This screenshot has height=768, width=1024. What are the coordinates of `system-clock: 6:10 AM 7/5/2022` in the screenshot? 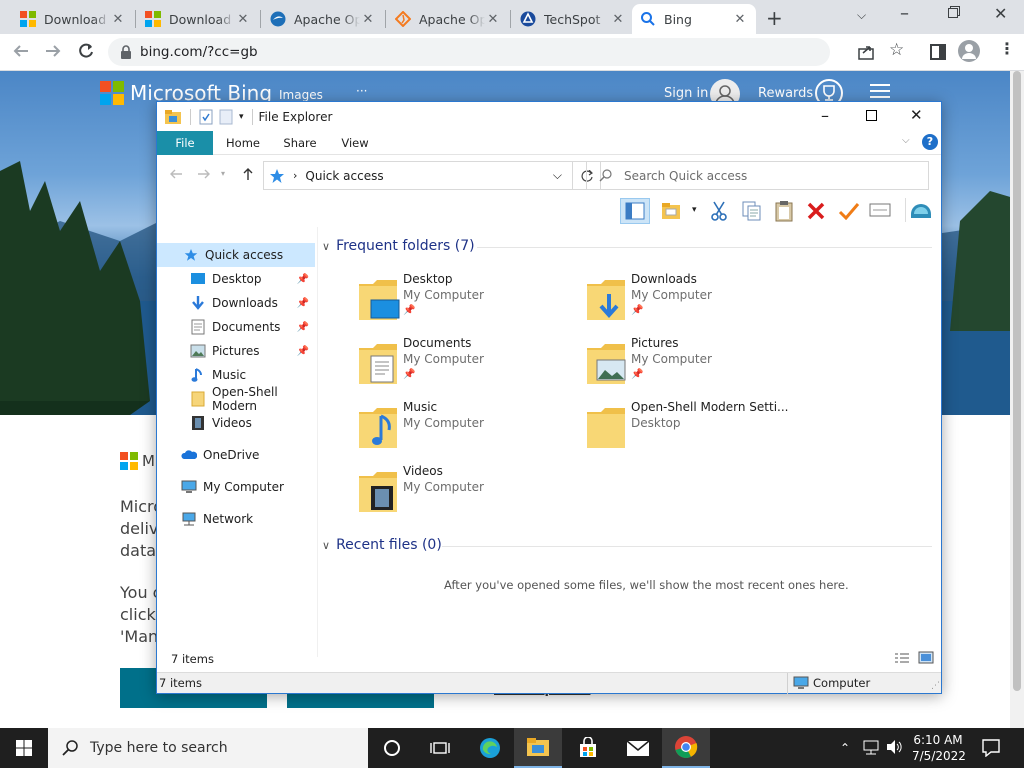 It's located at (939, 748).